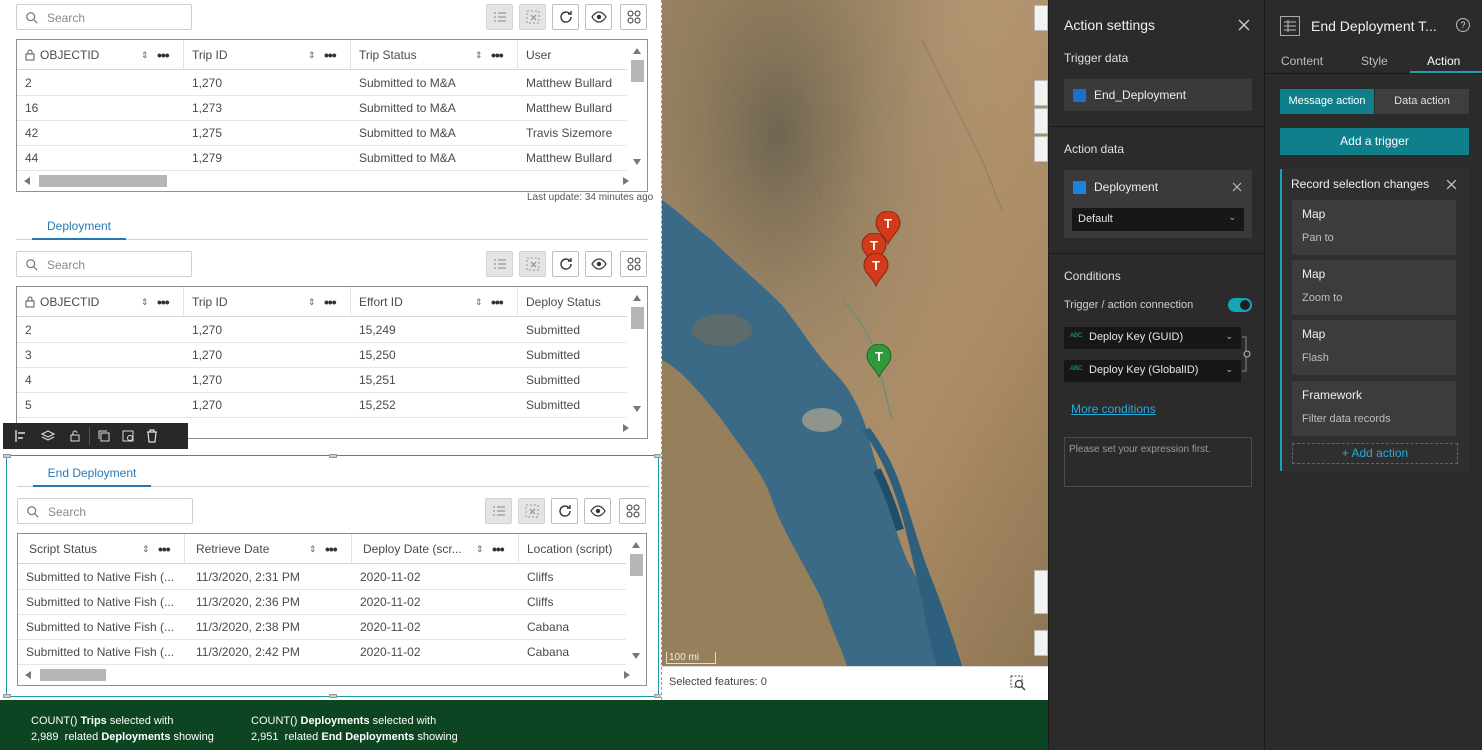  Describe the element at coordinates (1113, 409) in the screenshot. I see `more-conditions-link: More conditions` at that location.